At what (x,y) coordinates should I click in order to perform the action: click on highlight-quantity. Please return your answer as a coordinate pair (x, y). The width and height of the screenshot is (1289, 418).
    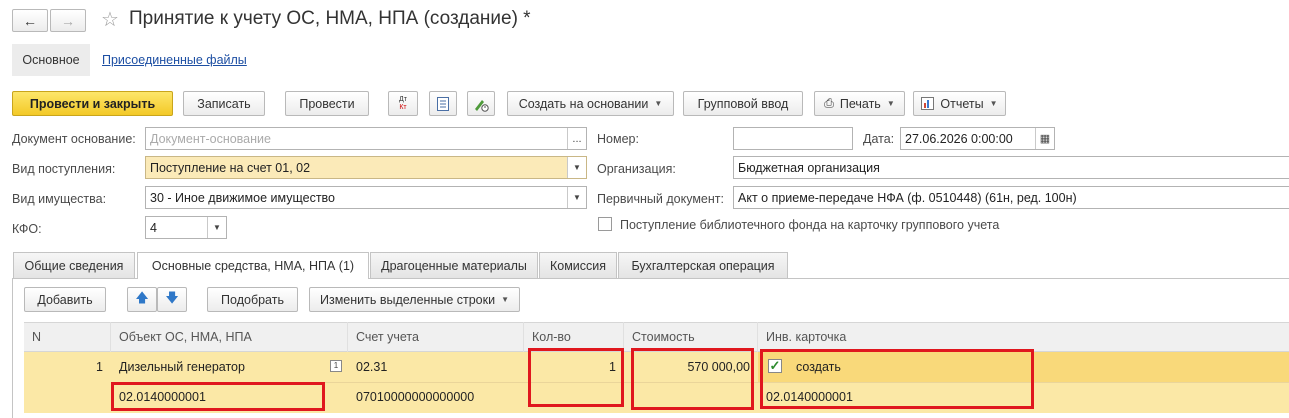
    Looking at the image, I should click on (576, 377).